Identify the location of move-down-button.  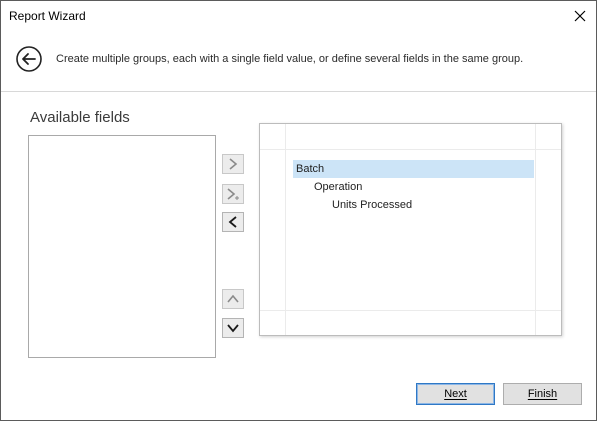
(233, 328).